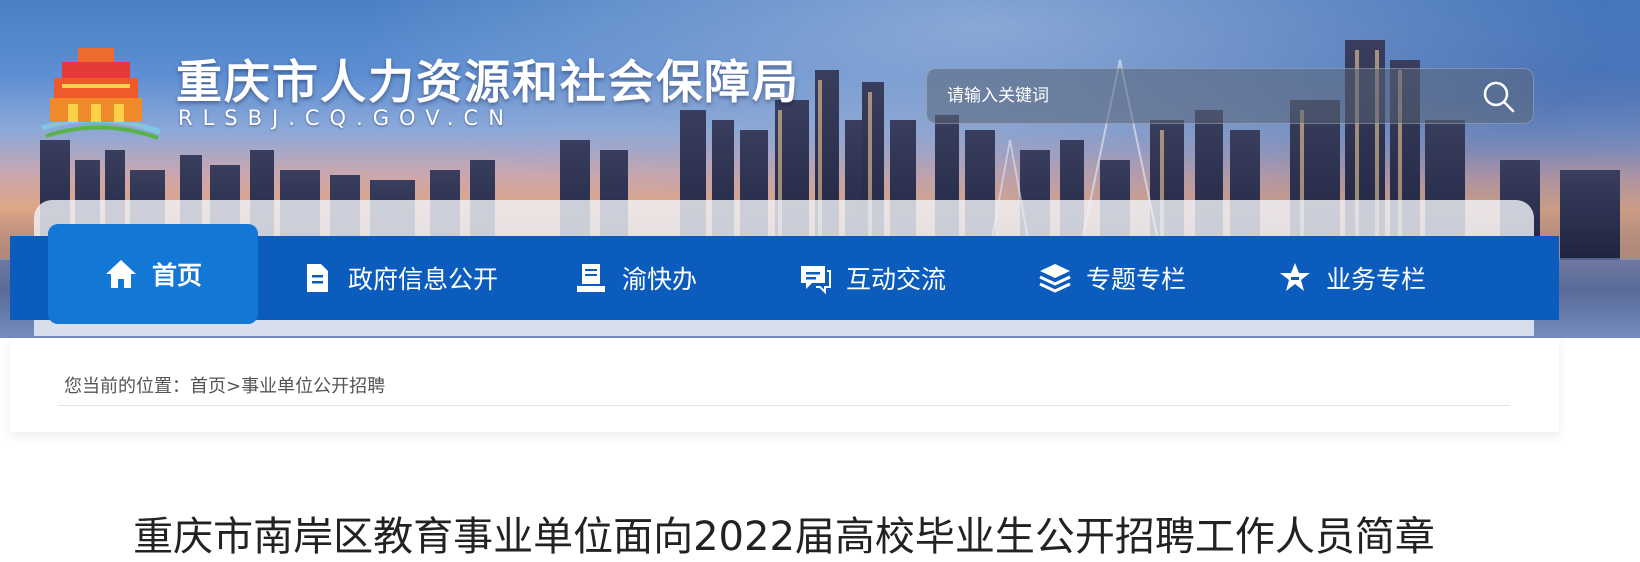 This screenshot has height=562, width=1640. Describe the element at coordinates (127, 386) in the screenshot. I see `breadcrumb-prefix: 您当前的位置：` at that location.